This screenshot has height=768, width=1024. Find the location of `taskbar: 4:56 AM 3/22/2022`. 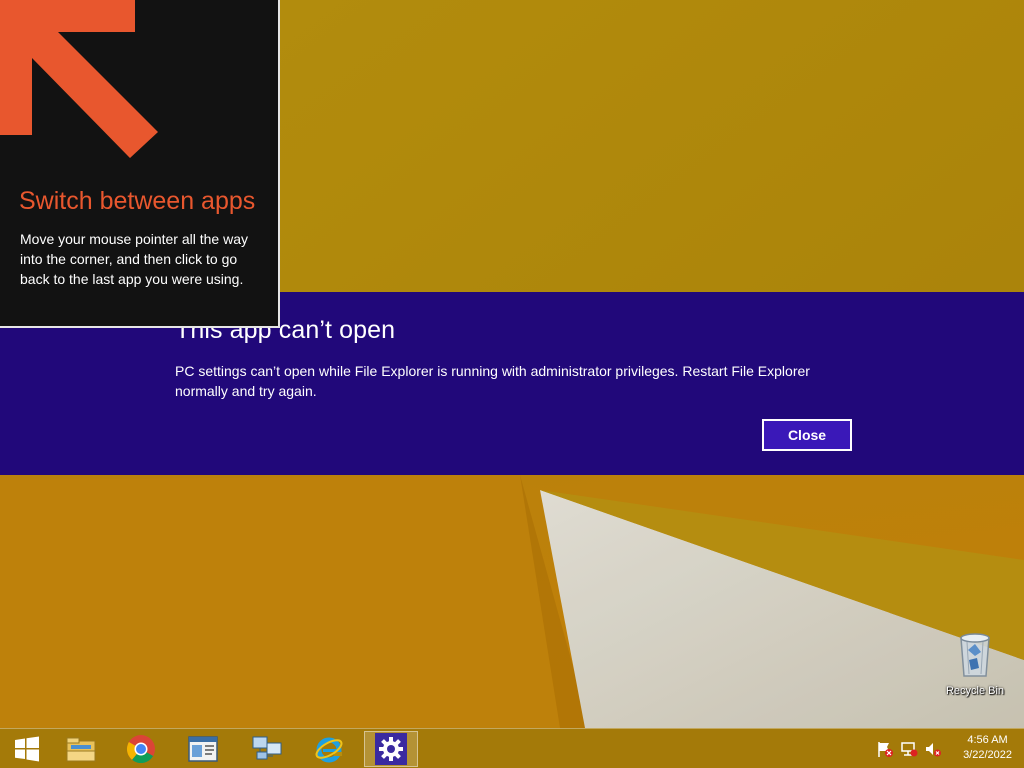

taskbar: 4:56 AM 3/22/2022 is located at coordinates (512, 748).